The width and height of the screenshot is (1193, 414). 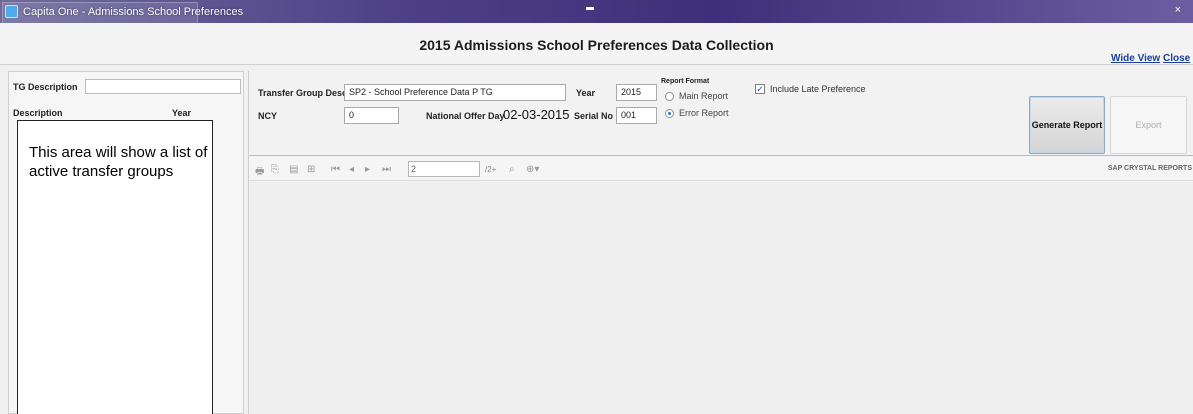 What do you see at coordinates (532, 169) in the screenshot?
I see `zoom-icon: ⊕▾` at bounding box center [532, 169].